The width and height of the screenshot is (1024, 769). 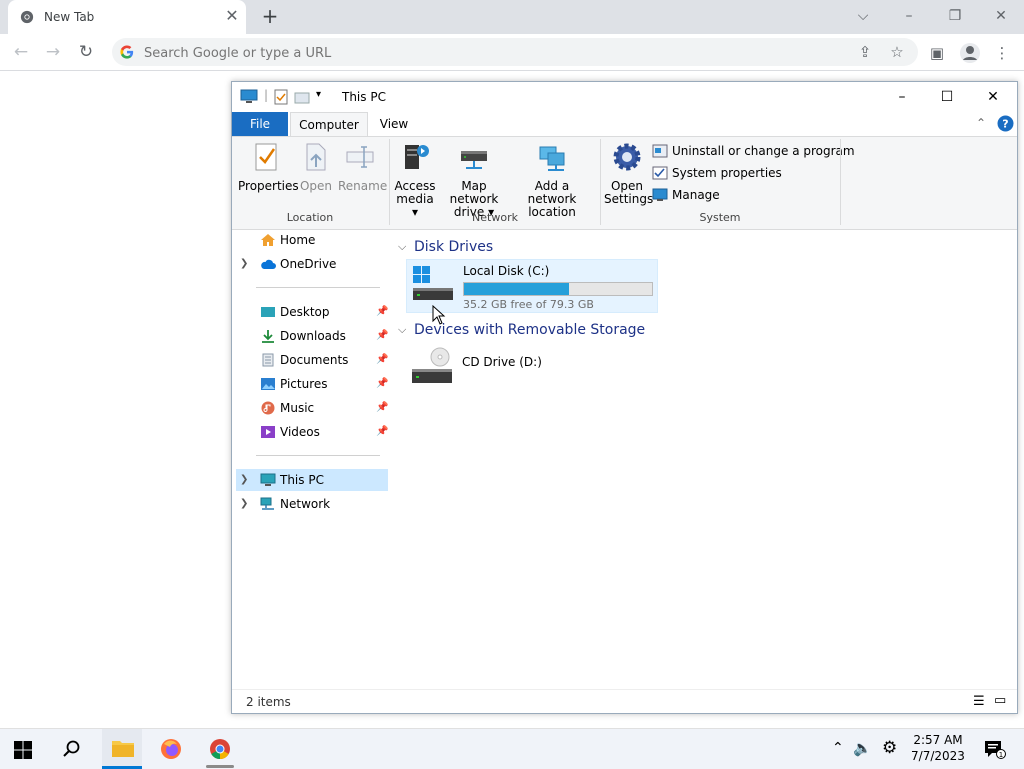 I want to click on notifications-icon: 1, so click(x=995, y=749).